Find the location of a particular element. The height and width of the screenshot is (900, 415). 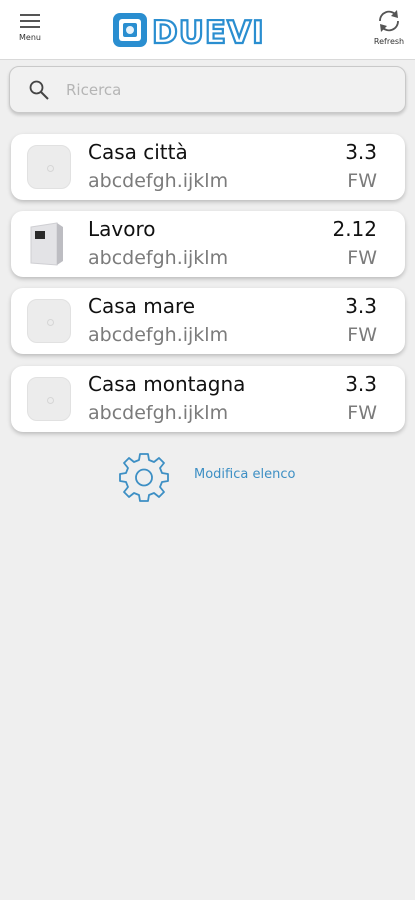

device-card: Lavoro abcdefgh.ijklm 2.12 FW is located at coordinates (208, 244).